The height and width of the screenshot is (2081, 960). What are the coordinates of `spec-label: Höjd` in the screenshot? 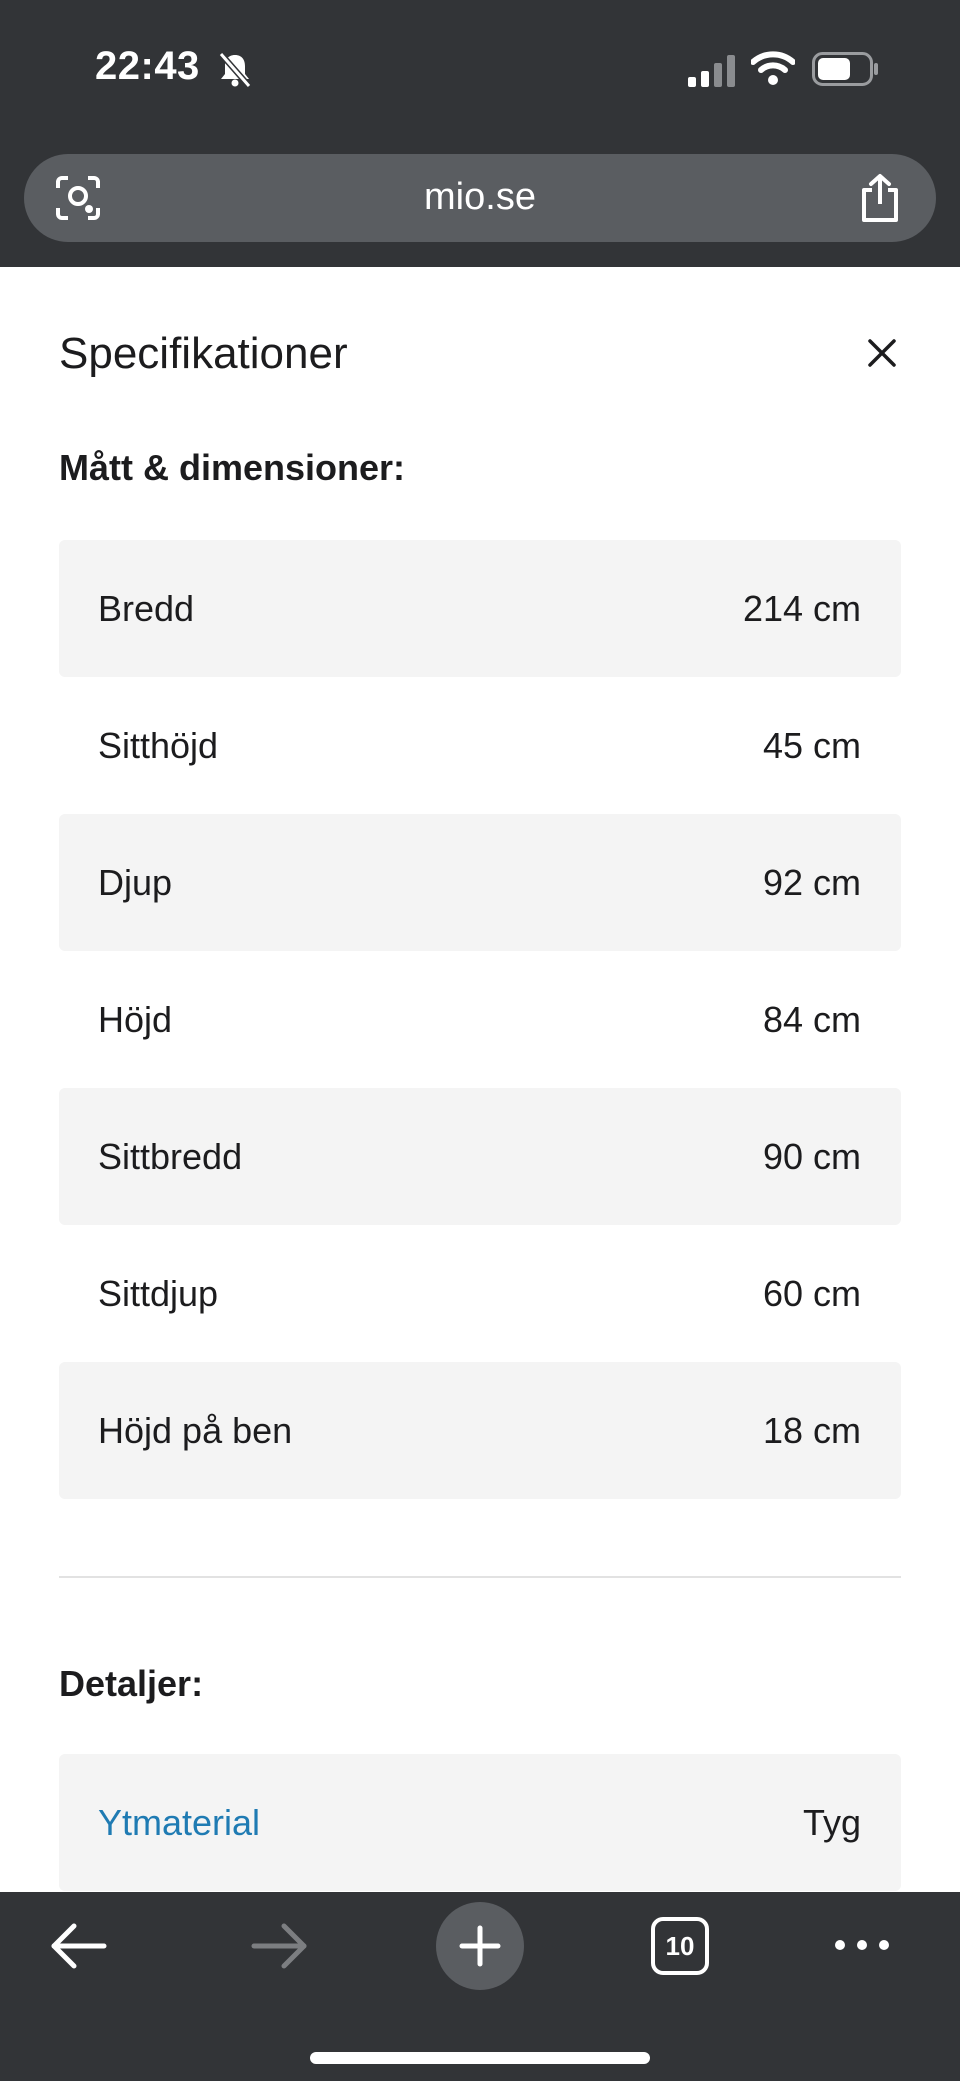 It's located at (135, 1019).